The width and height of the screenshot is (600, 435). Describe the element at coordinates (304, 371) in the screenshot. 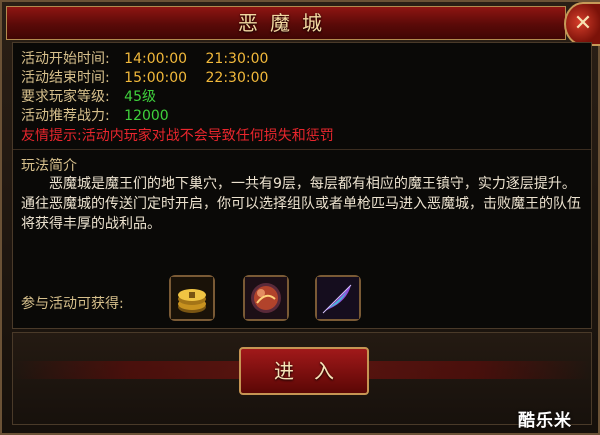

I see `enter-button: 进入` at that location.